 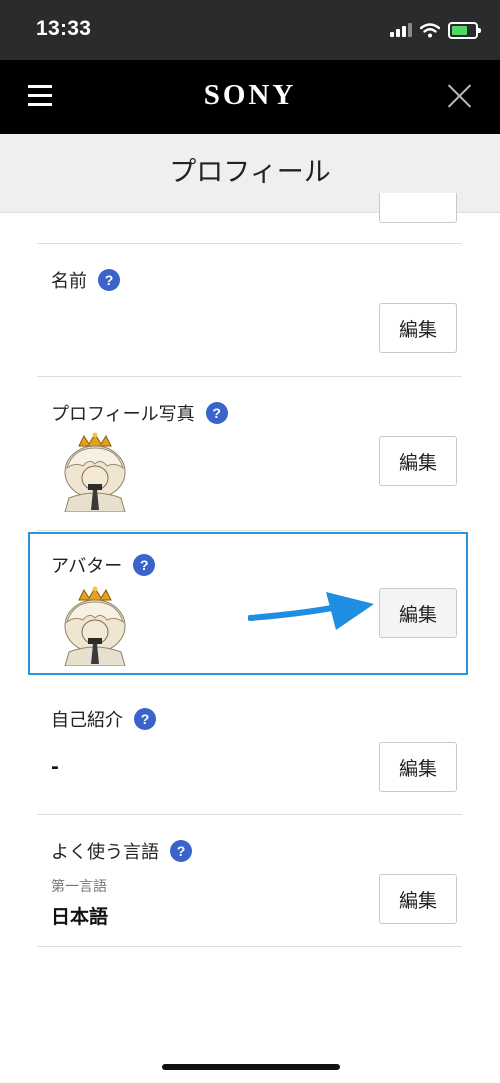 What do you see at coordinates (123, 414) in the screenshot?
I see `profile-photo-label: プロフィール写真` at bounding box center [123, 414].